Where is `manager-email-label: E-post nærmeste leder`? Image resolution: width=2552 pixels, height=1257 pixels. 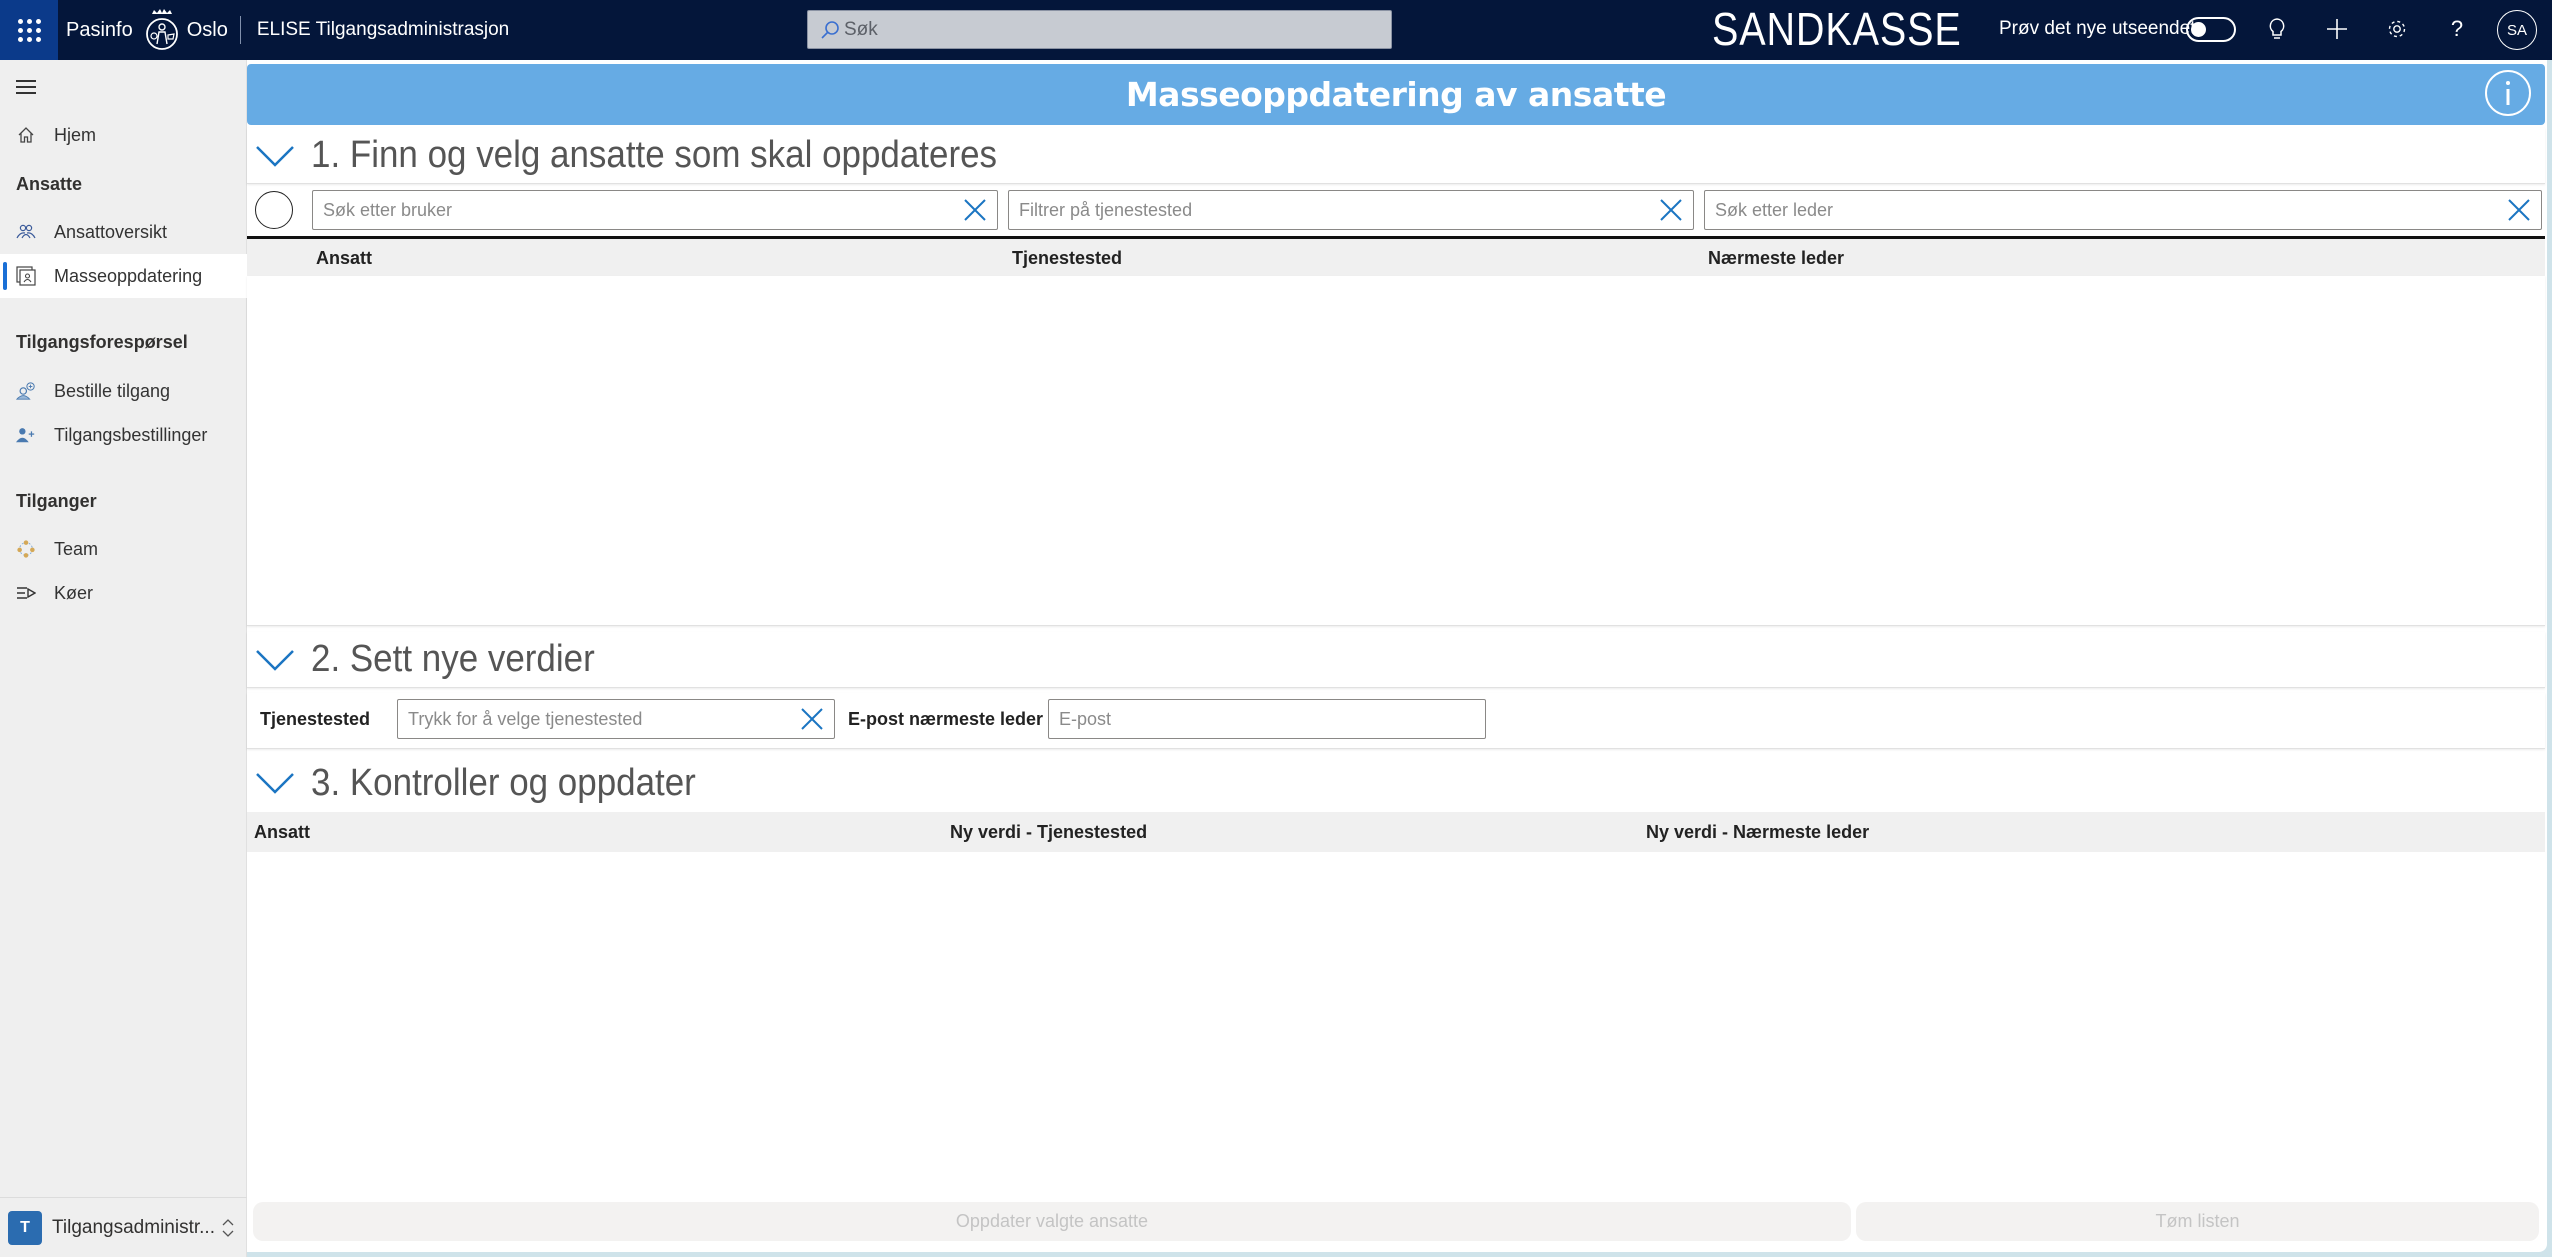
manager-email-label: E-post nærmeste leder is located at coordinates (946, 719).